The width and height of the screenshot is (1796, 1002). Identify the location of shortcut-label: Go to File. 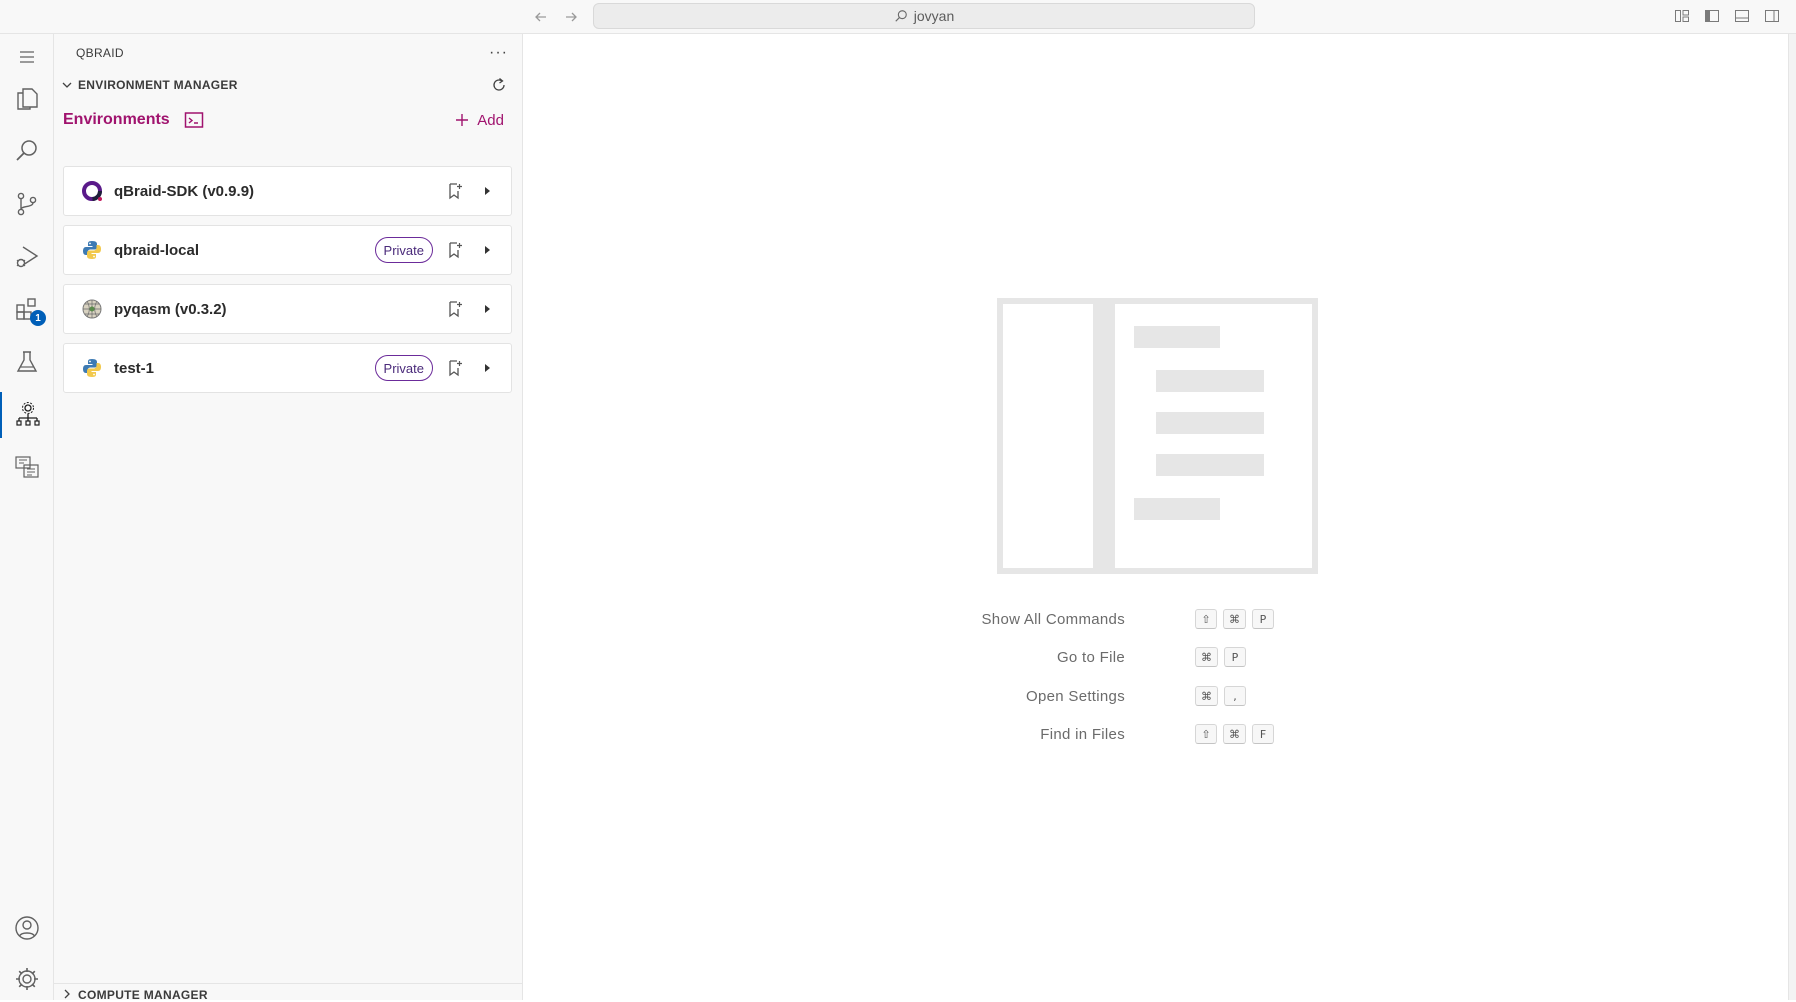
(1090, 657).